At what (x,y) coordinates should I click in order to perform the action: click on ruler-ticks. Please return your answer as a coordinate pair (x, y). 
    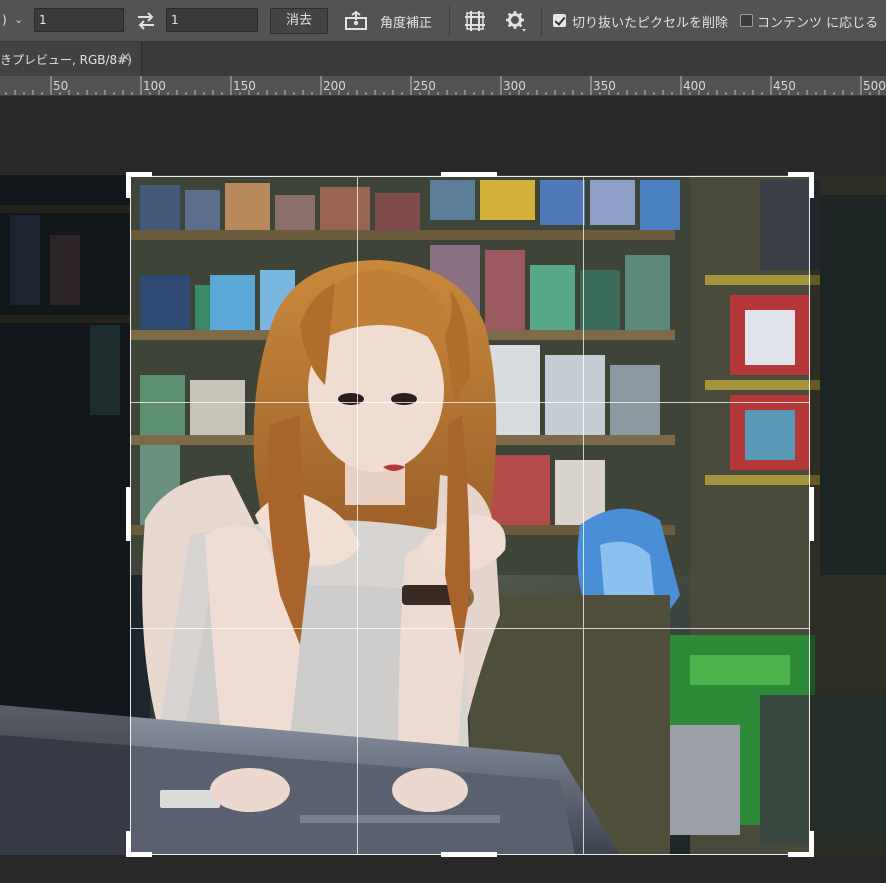
    Looking at the image, I should click on (442, 85).